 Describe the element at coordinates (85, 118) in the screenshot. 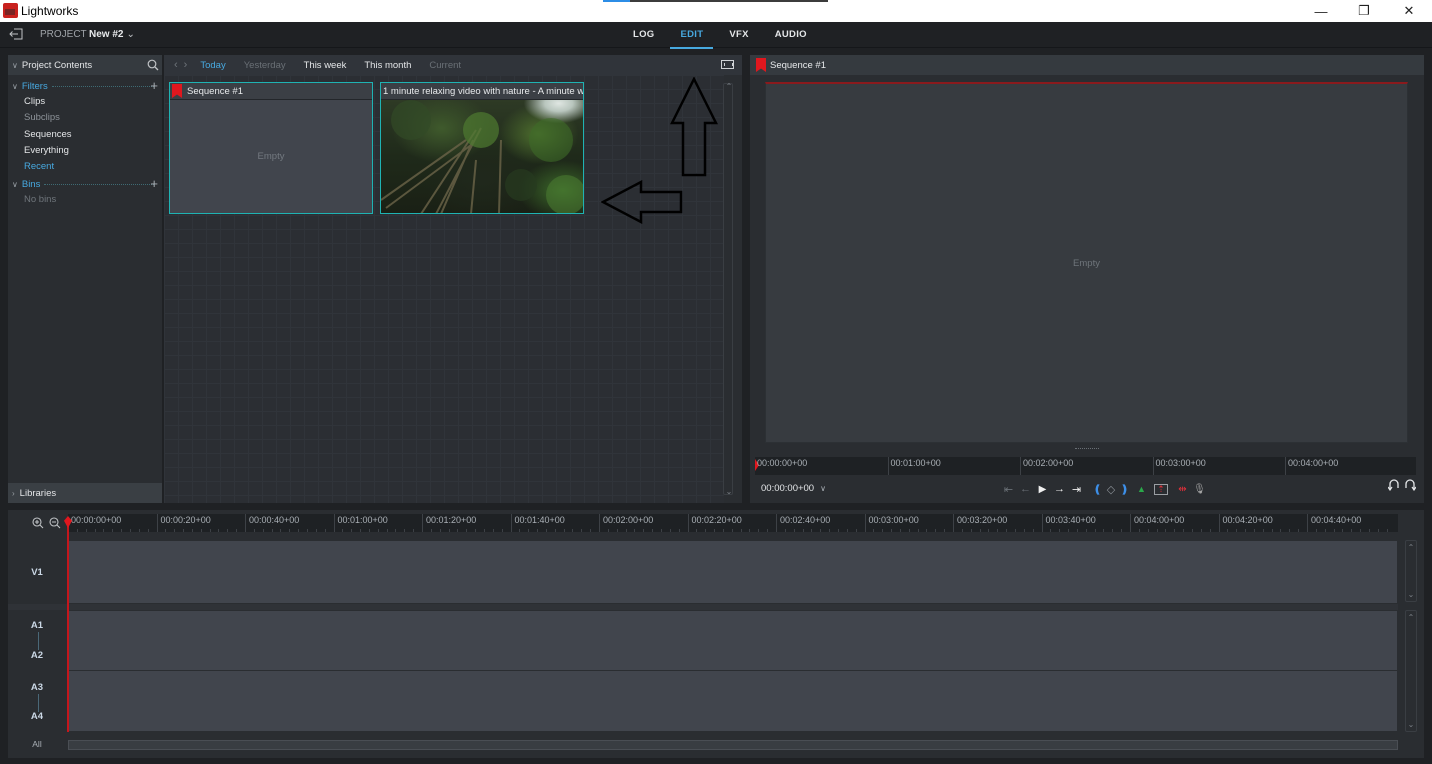

I see `filter-item-subclips: Subclips` at that location.